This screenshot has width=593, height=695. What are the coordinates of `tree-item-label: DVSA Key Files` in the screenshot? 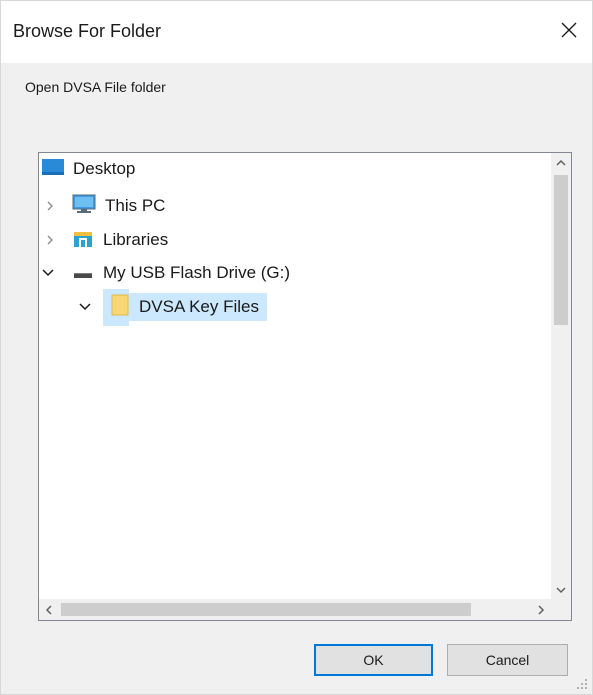 It's located at (198, 307).